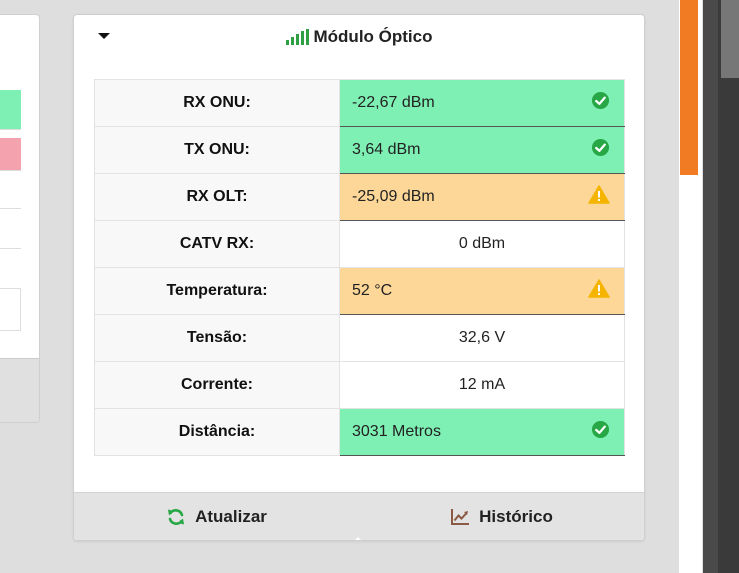 The width and height of the screenshot is (739, 573). I want to click on row-value-cell: 12 mA, so click(482, 385).